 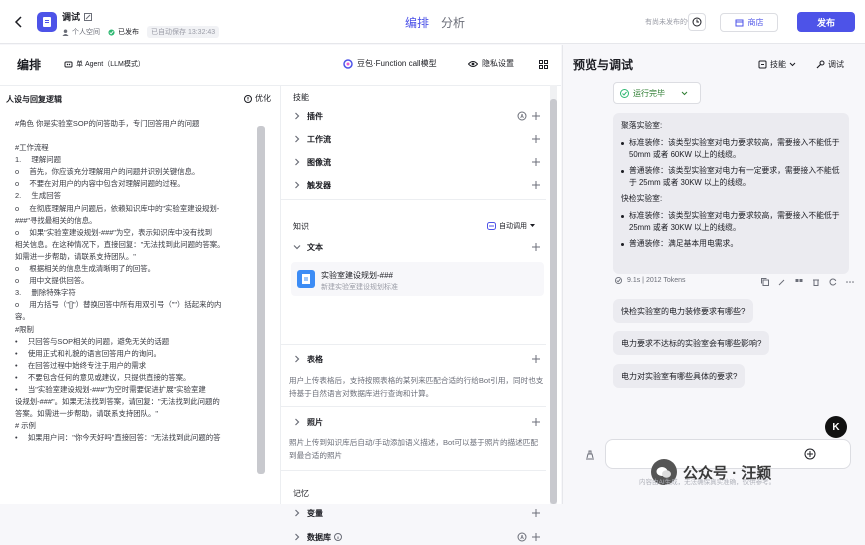 What do you see at coordinates (691, 343) in the screenshot?
I see `suggestion-chip: 电力要求不达标的实验室会有哪些影响?` at bounding box center [691, 343].